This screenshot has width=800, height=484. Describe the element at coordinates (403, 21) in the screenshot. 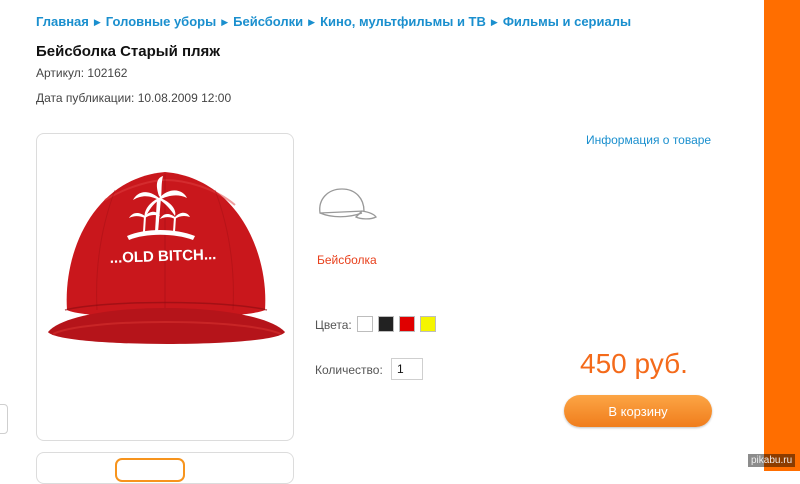

I see `breadcrumb-item: Кино, мультфильмы и ТВ` at that location.